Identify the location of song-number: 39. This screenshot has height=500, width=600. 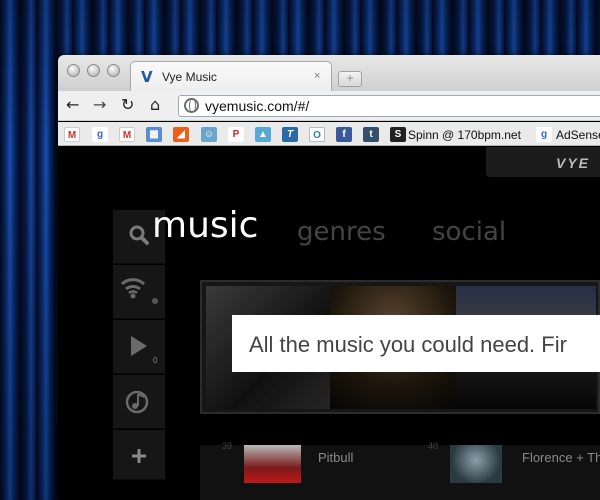
(227, 446).